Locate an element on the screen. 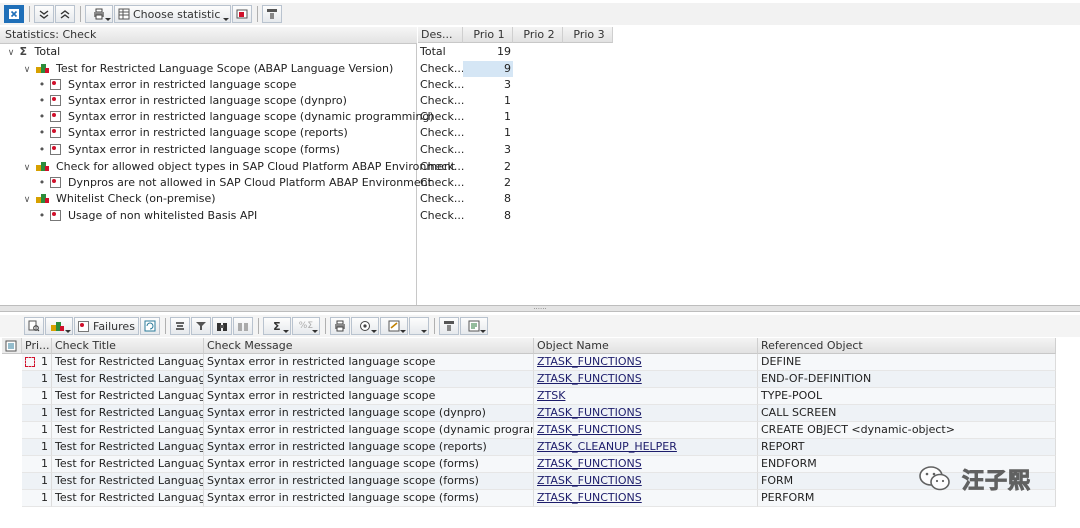 This screenshot has height=528, width=1080. cell-referenced-object: CREATE OBJECT <dynamic-object> is located at coordinates (907, 430).